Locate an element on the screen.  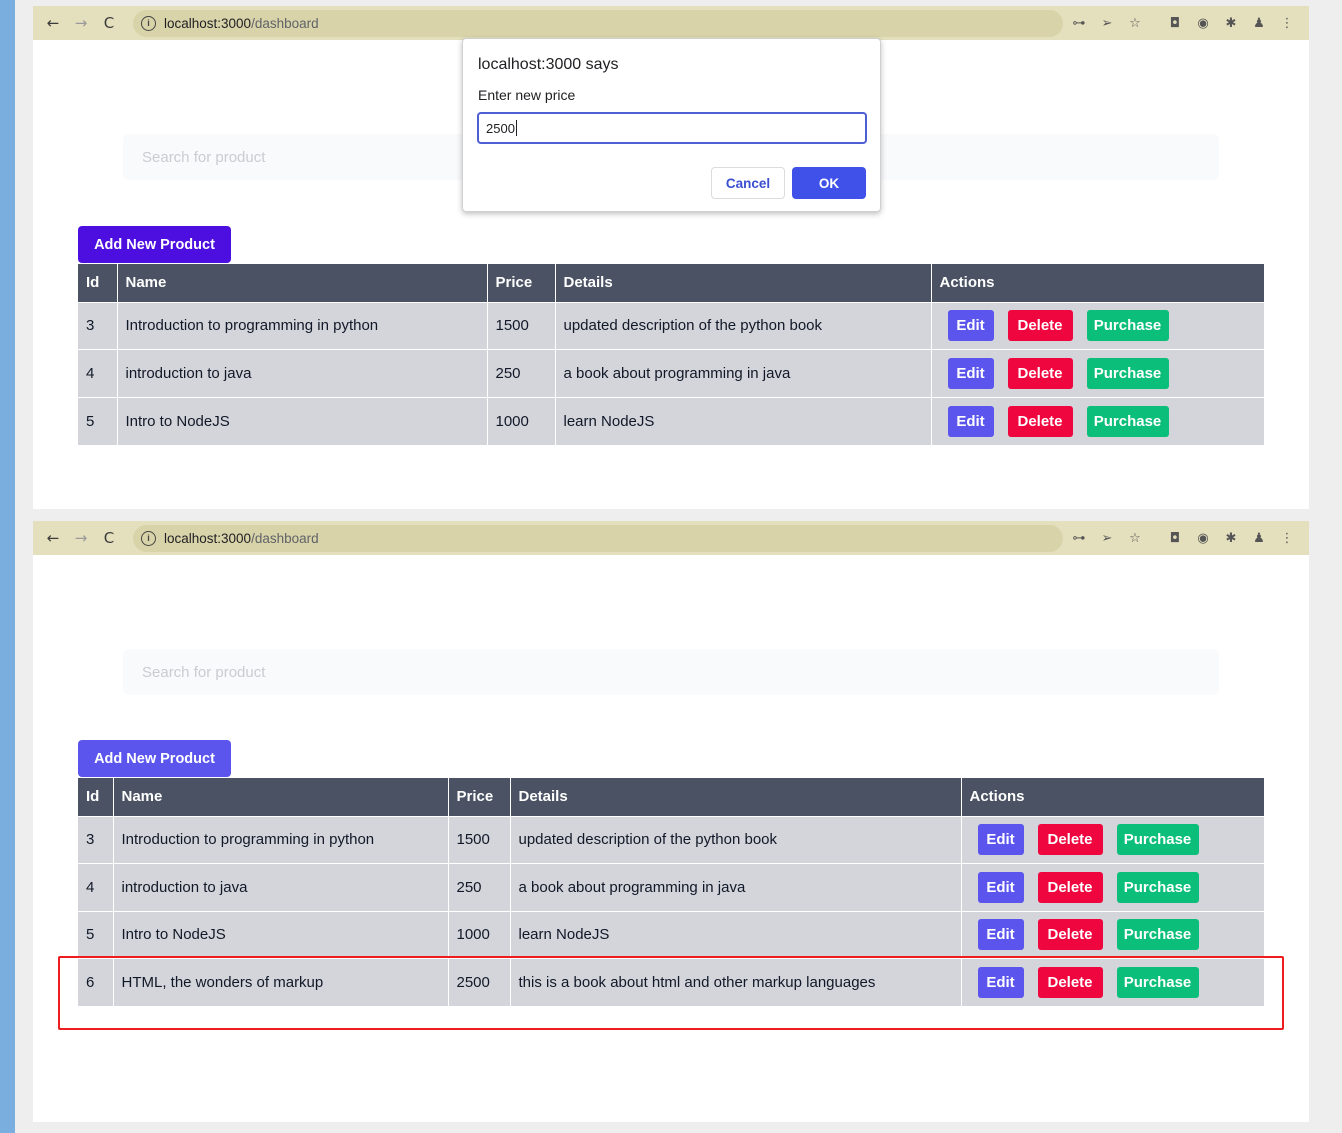
cancel-button: Cancel is located at coordinates (748, 183).